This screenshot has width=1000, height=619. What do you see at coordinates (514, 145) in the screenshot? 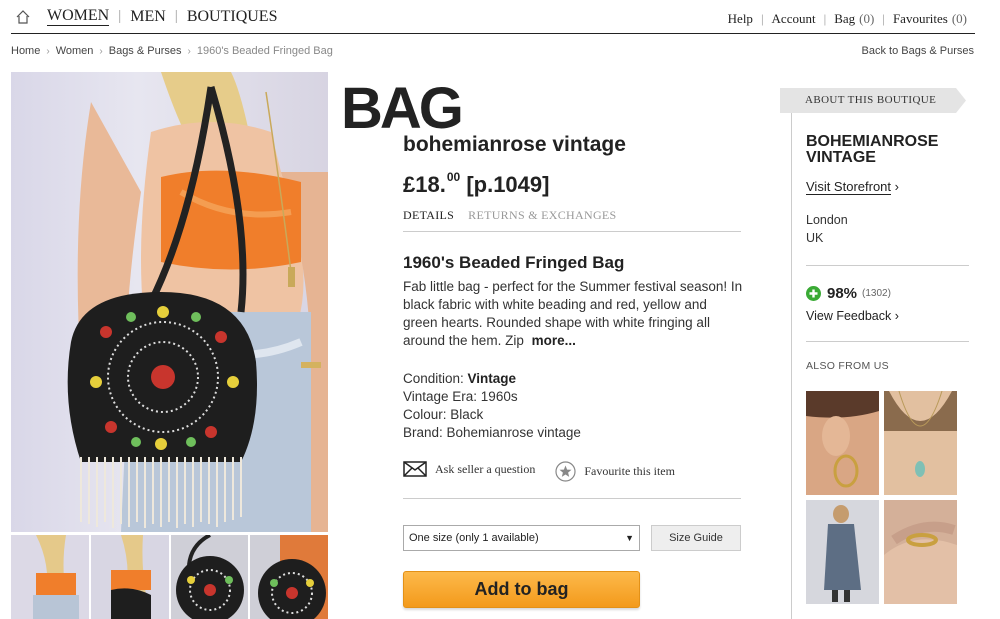
I see `seller-name: bohemianrose vintage` at bounding box center [514, 145].